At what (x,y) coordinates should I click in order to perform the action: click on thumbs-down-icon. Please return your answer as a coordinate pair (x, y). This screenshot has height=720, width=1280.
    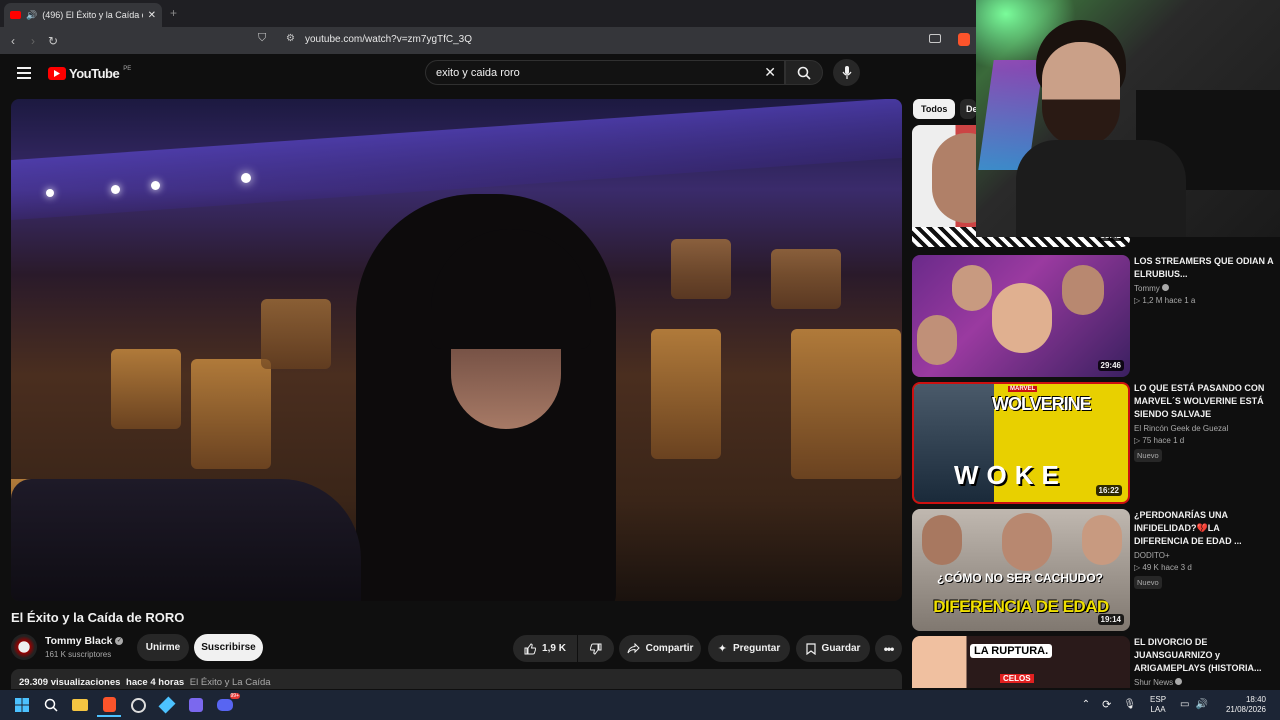
    Looking at the image, I should click on (596, 649).